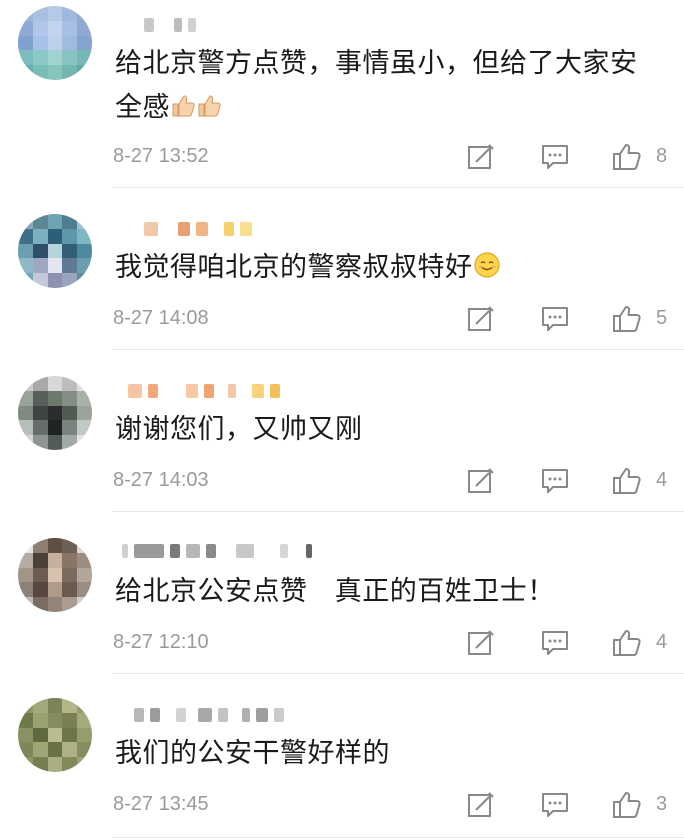 This screenshot has width=684, height=840. What do you see at coordinates (161, 642) in the screenshot?
I see `comment-timestamp: 8-27 12:10` at bounding box center [161, 642].